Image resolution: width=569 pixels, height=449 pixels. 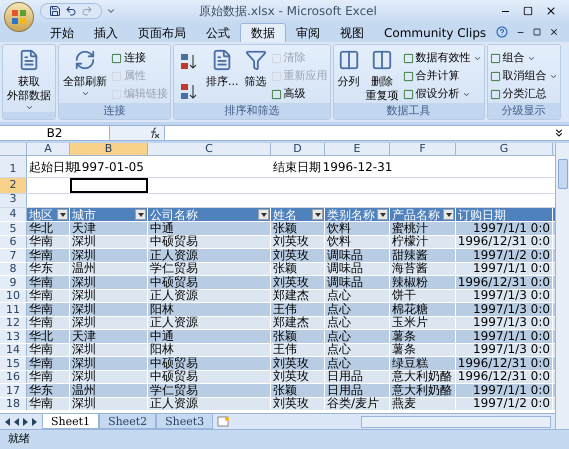 What do you see at coordinates (185, 421) in the screenshot?
I see `sheet-tab: Sheet3` at bounding box center [185, 421].